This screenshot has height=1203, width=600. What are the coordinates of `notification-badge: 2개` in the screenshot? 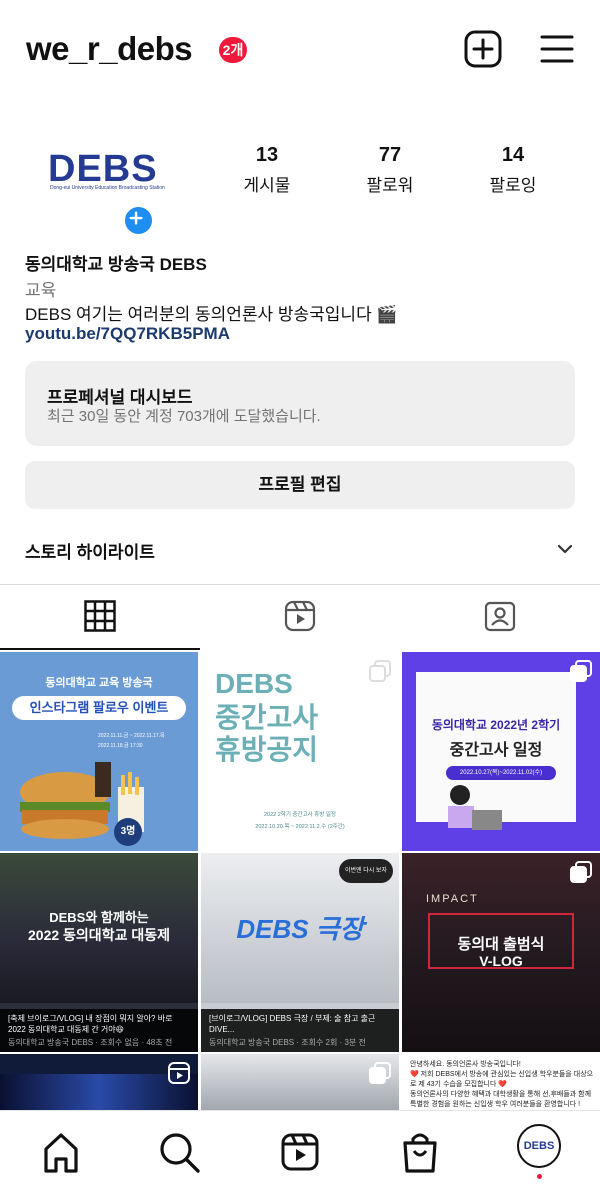 It's located at (233, 50).